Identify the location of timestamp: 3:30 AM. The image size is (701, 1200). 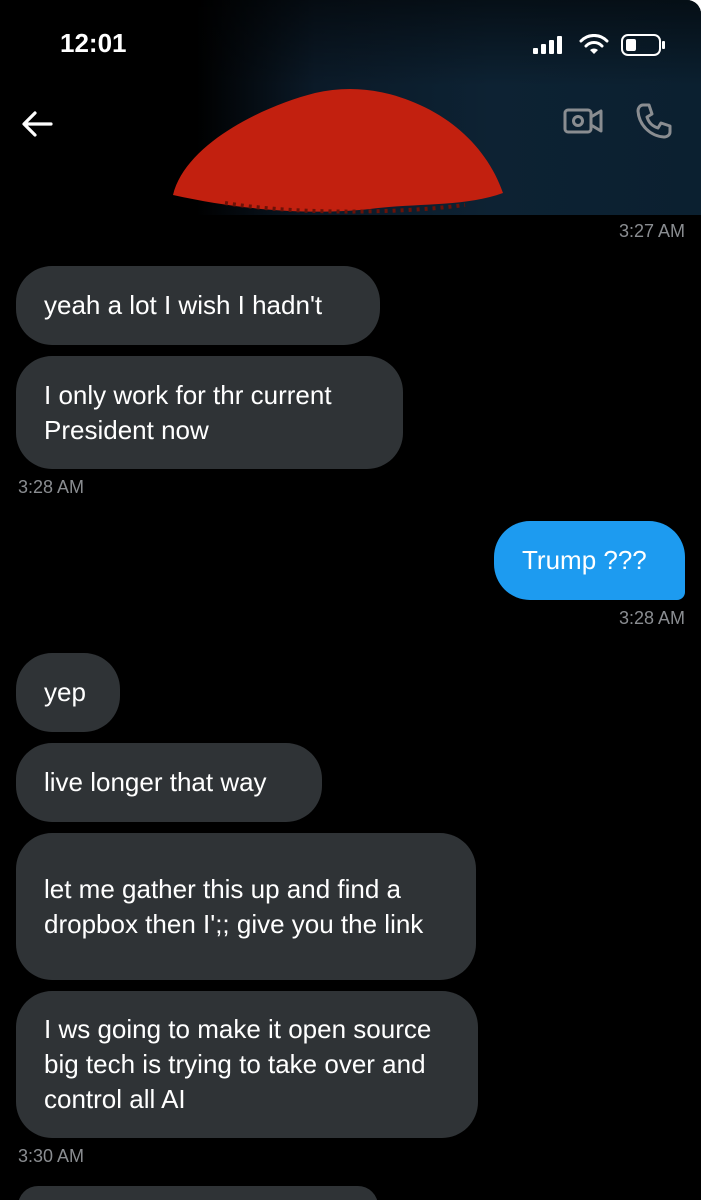
(51, 1156).